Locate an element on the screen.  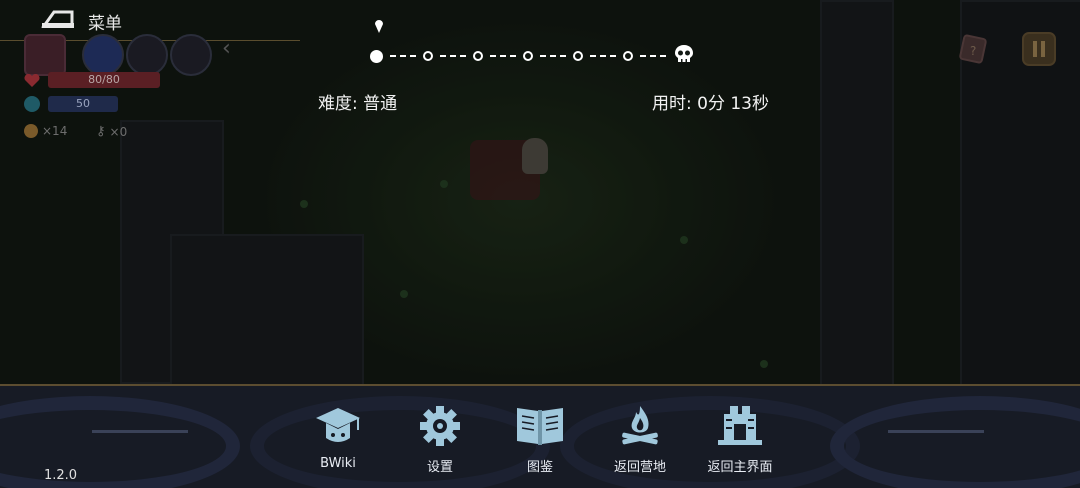
heart-icon is located at coordinates (32, 82).